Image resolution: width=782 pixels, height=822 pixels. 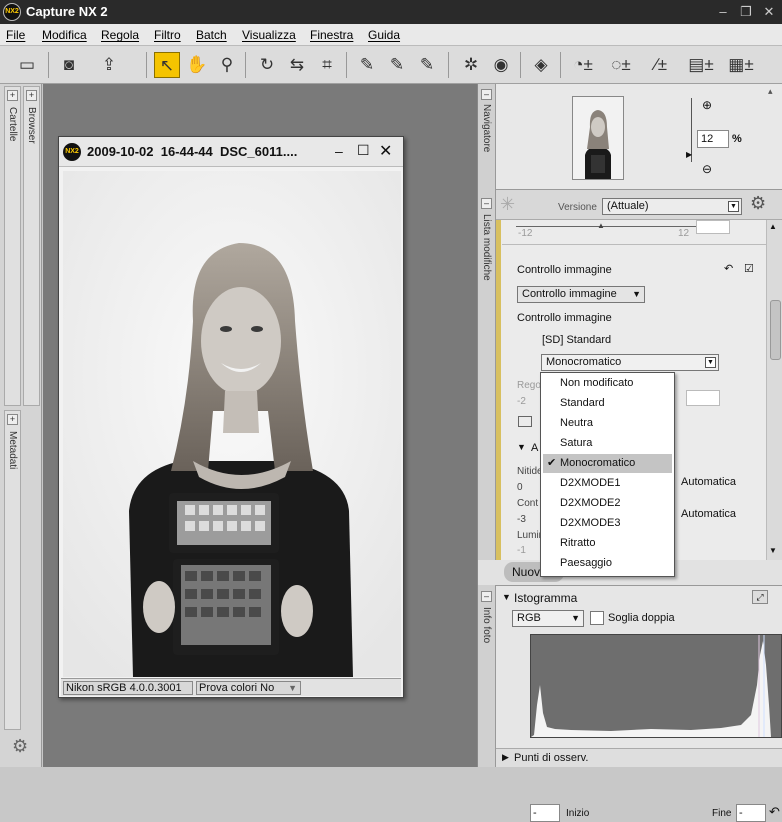 What do you see at coordinates (384, 35) in the screenshot?
I see `menu-guida: Guida` at bounding box center [384, 35].